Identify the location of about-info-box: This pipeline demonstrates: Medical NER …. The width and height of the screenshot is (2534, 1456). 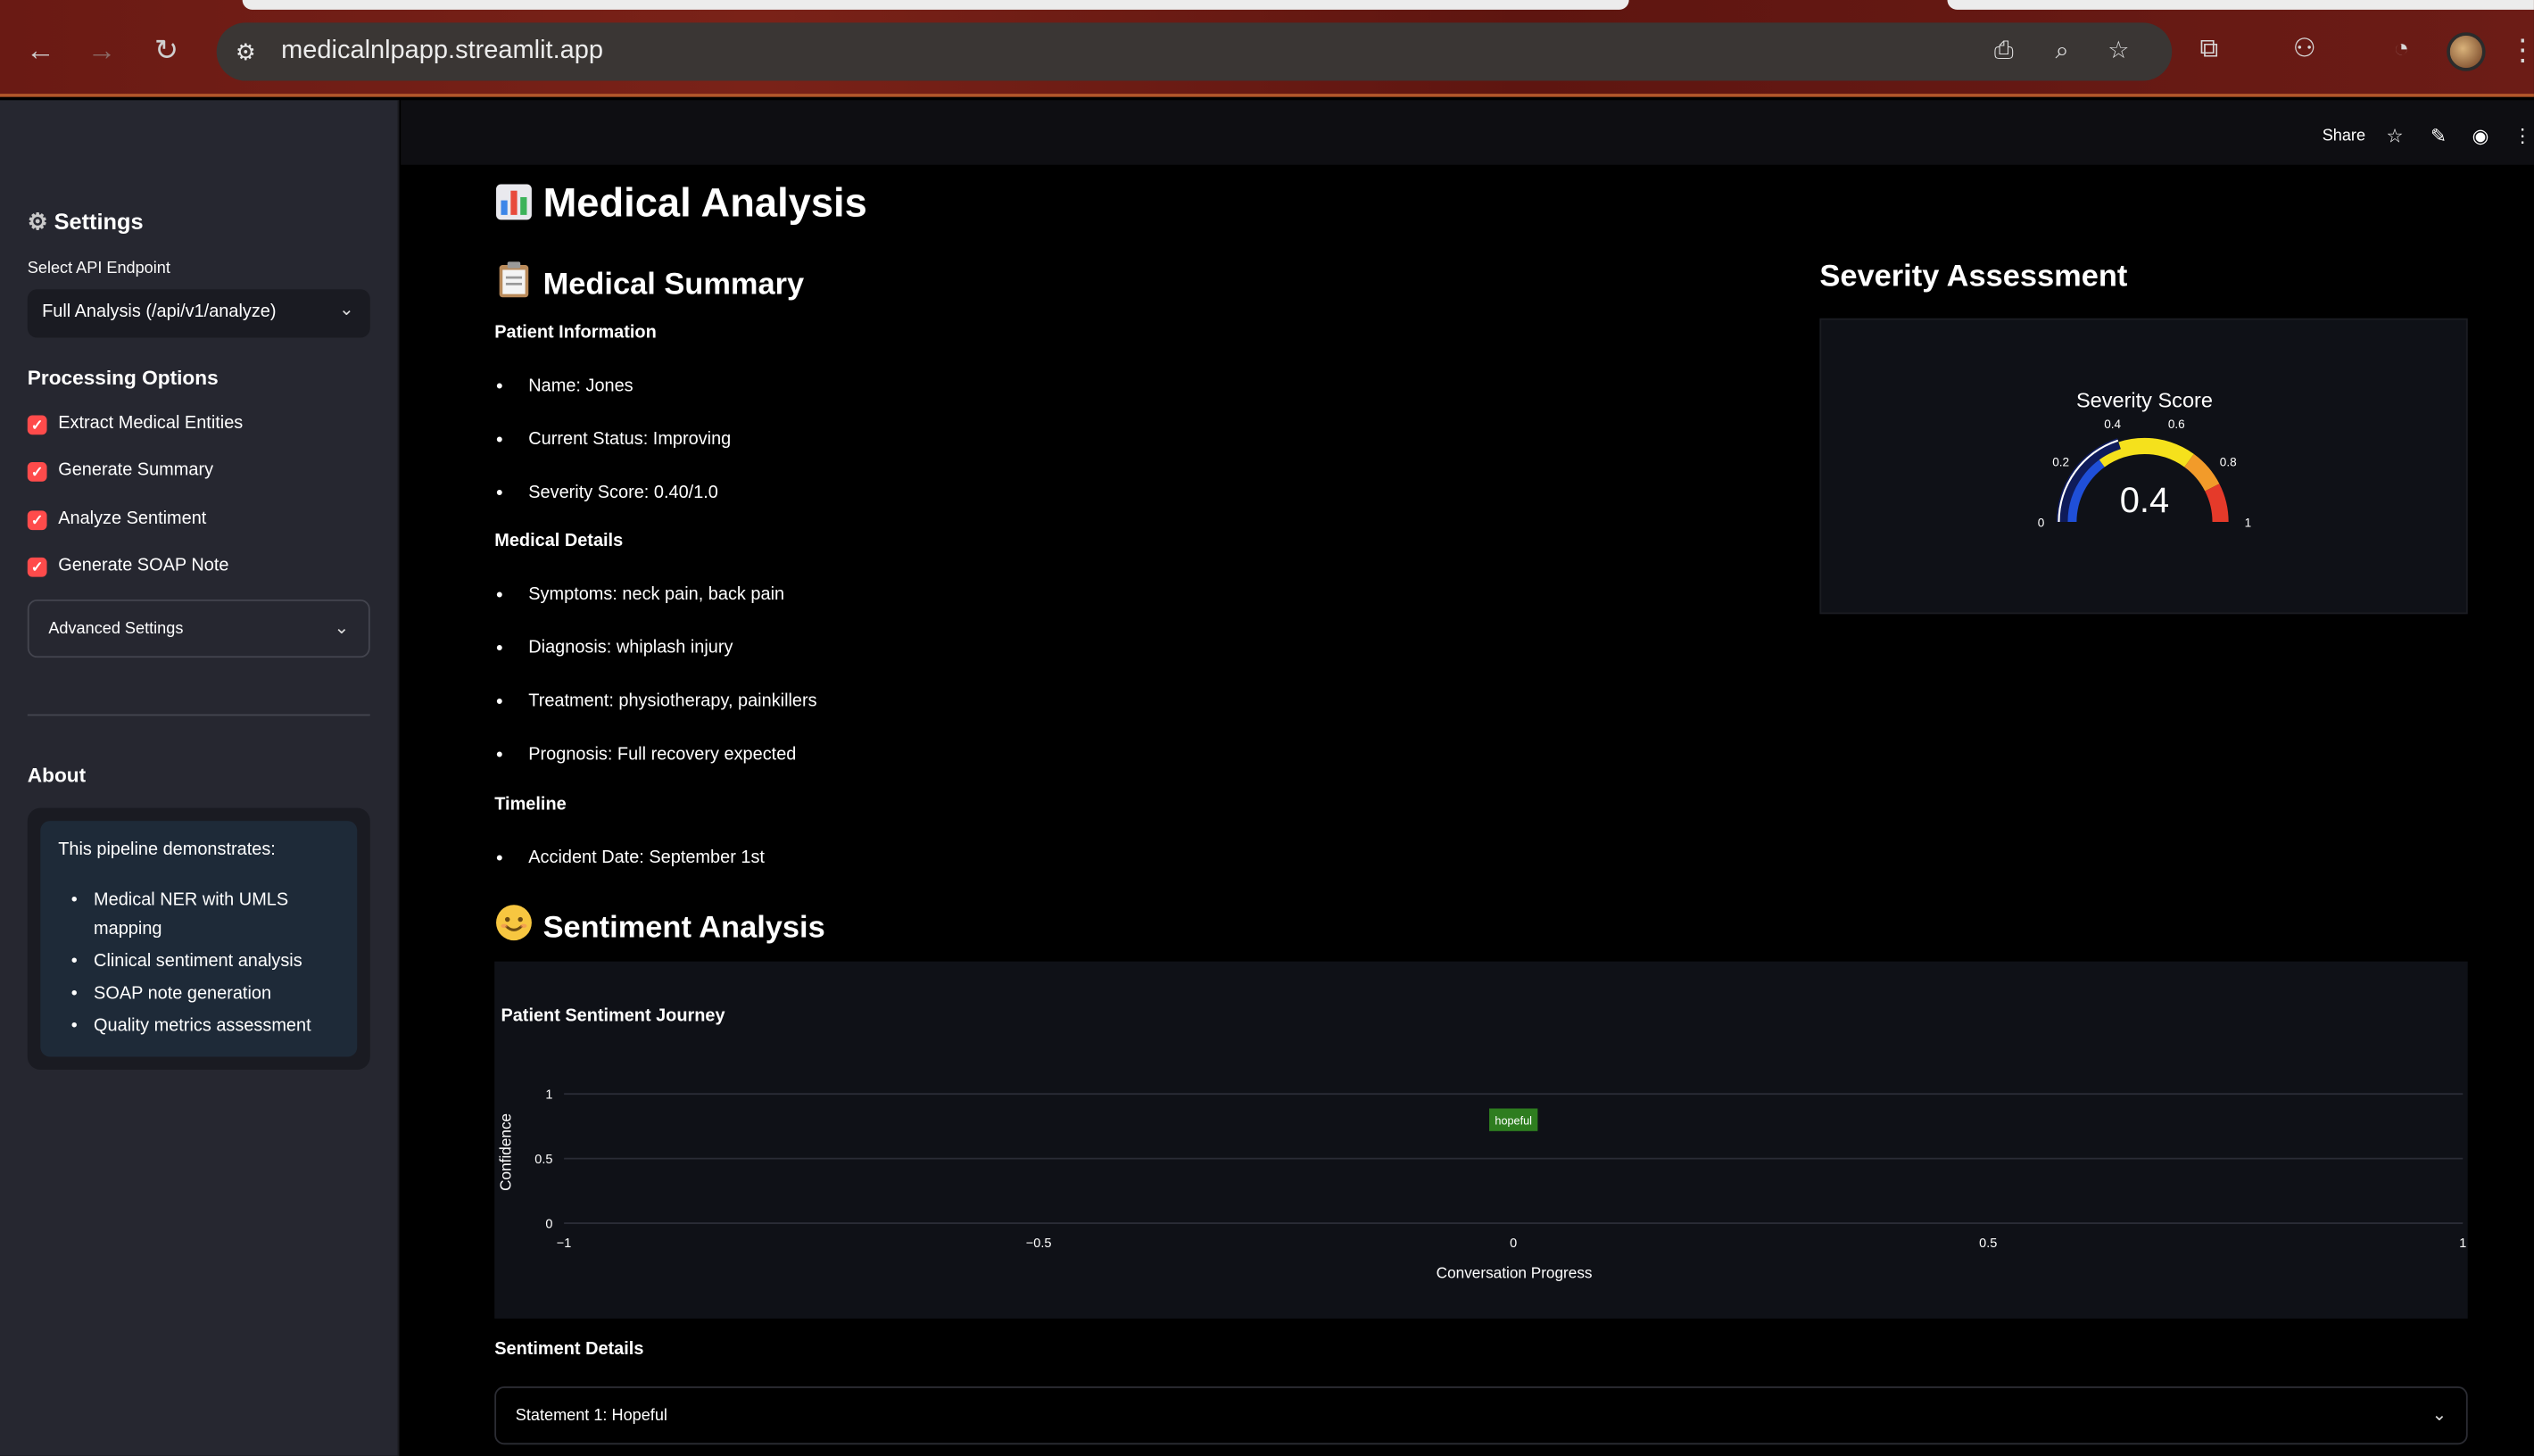
(199, 939).